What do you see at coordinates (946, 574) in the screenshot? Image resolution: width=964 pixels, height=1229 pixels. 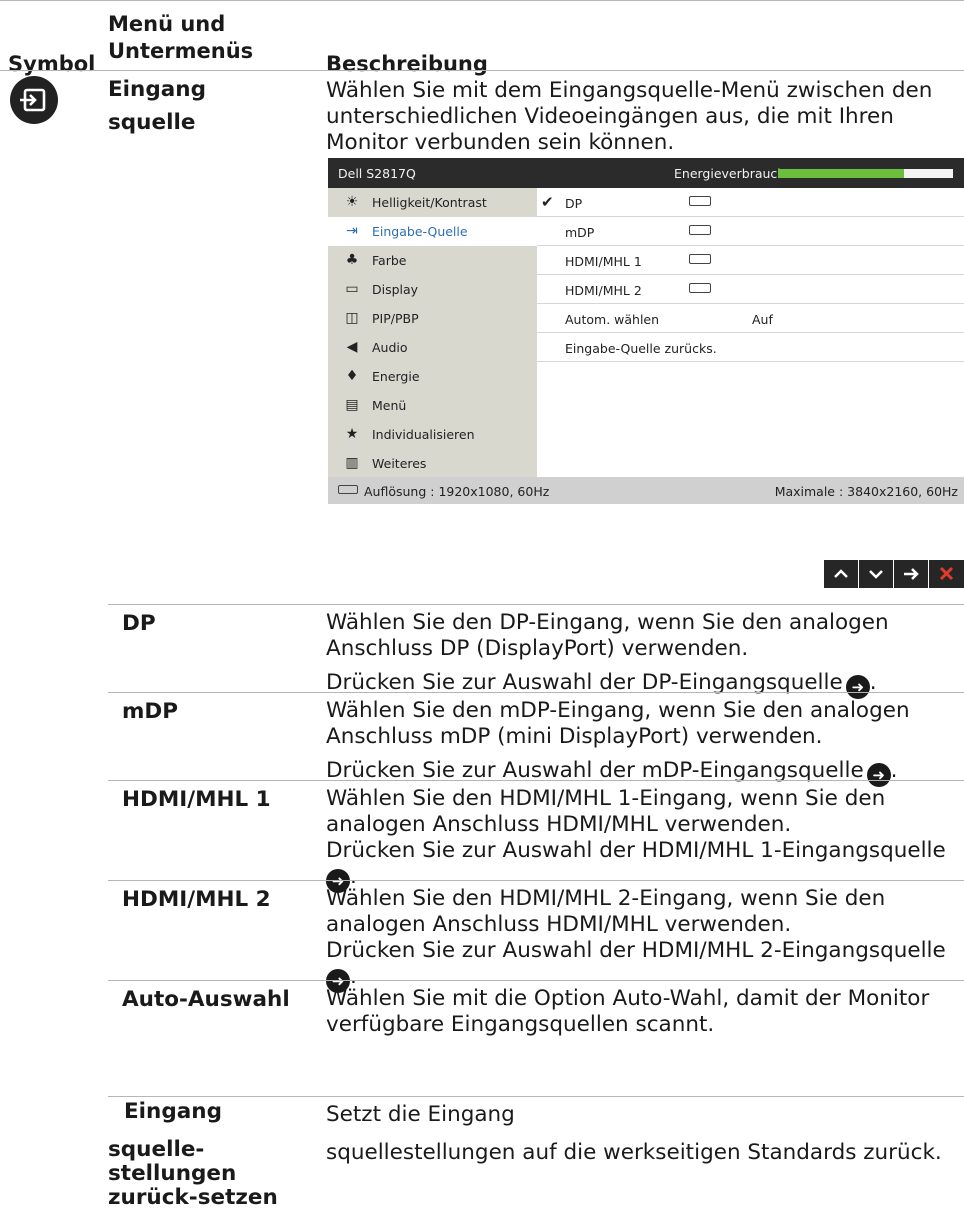 I see `close-button` at bounding box center [946, 574].